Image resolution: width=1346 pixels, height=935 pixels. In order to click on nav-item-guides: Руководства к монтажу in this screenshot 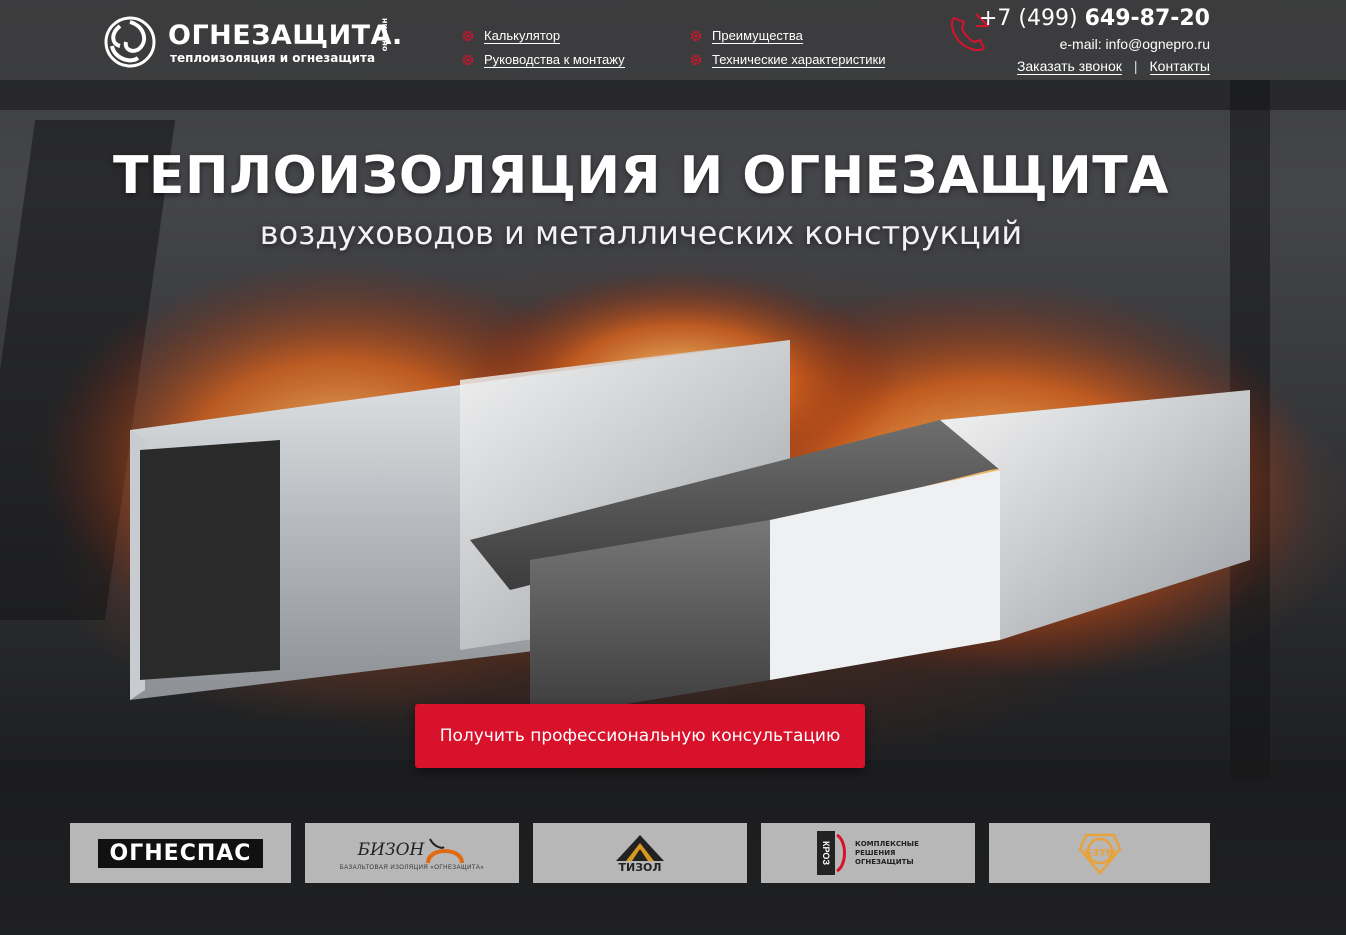, I will do `click(543, 60)`.